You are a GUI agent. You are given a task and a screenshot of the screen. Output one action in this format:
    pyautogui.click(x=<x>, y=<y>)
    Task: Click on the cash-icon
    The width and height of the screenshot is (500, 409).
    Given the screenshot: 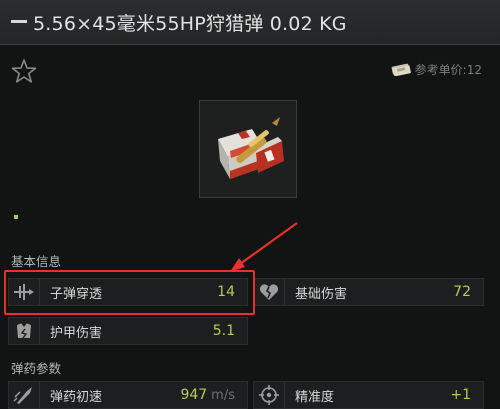 What is the action you would take?
    pyautogui.click(x=401, y=69)
    